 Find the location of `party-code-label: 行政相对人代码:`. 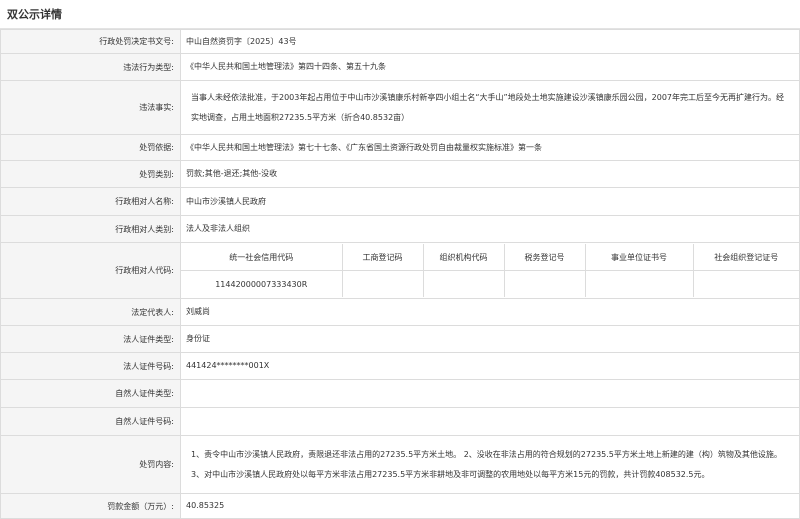

party-code-label: 行政相对人代码: is located at coordinates (90, 270).